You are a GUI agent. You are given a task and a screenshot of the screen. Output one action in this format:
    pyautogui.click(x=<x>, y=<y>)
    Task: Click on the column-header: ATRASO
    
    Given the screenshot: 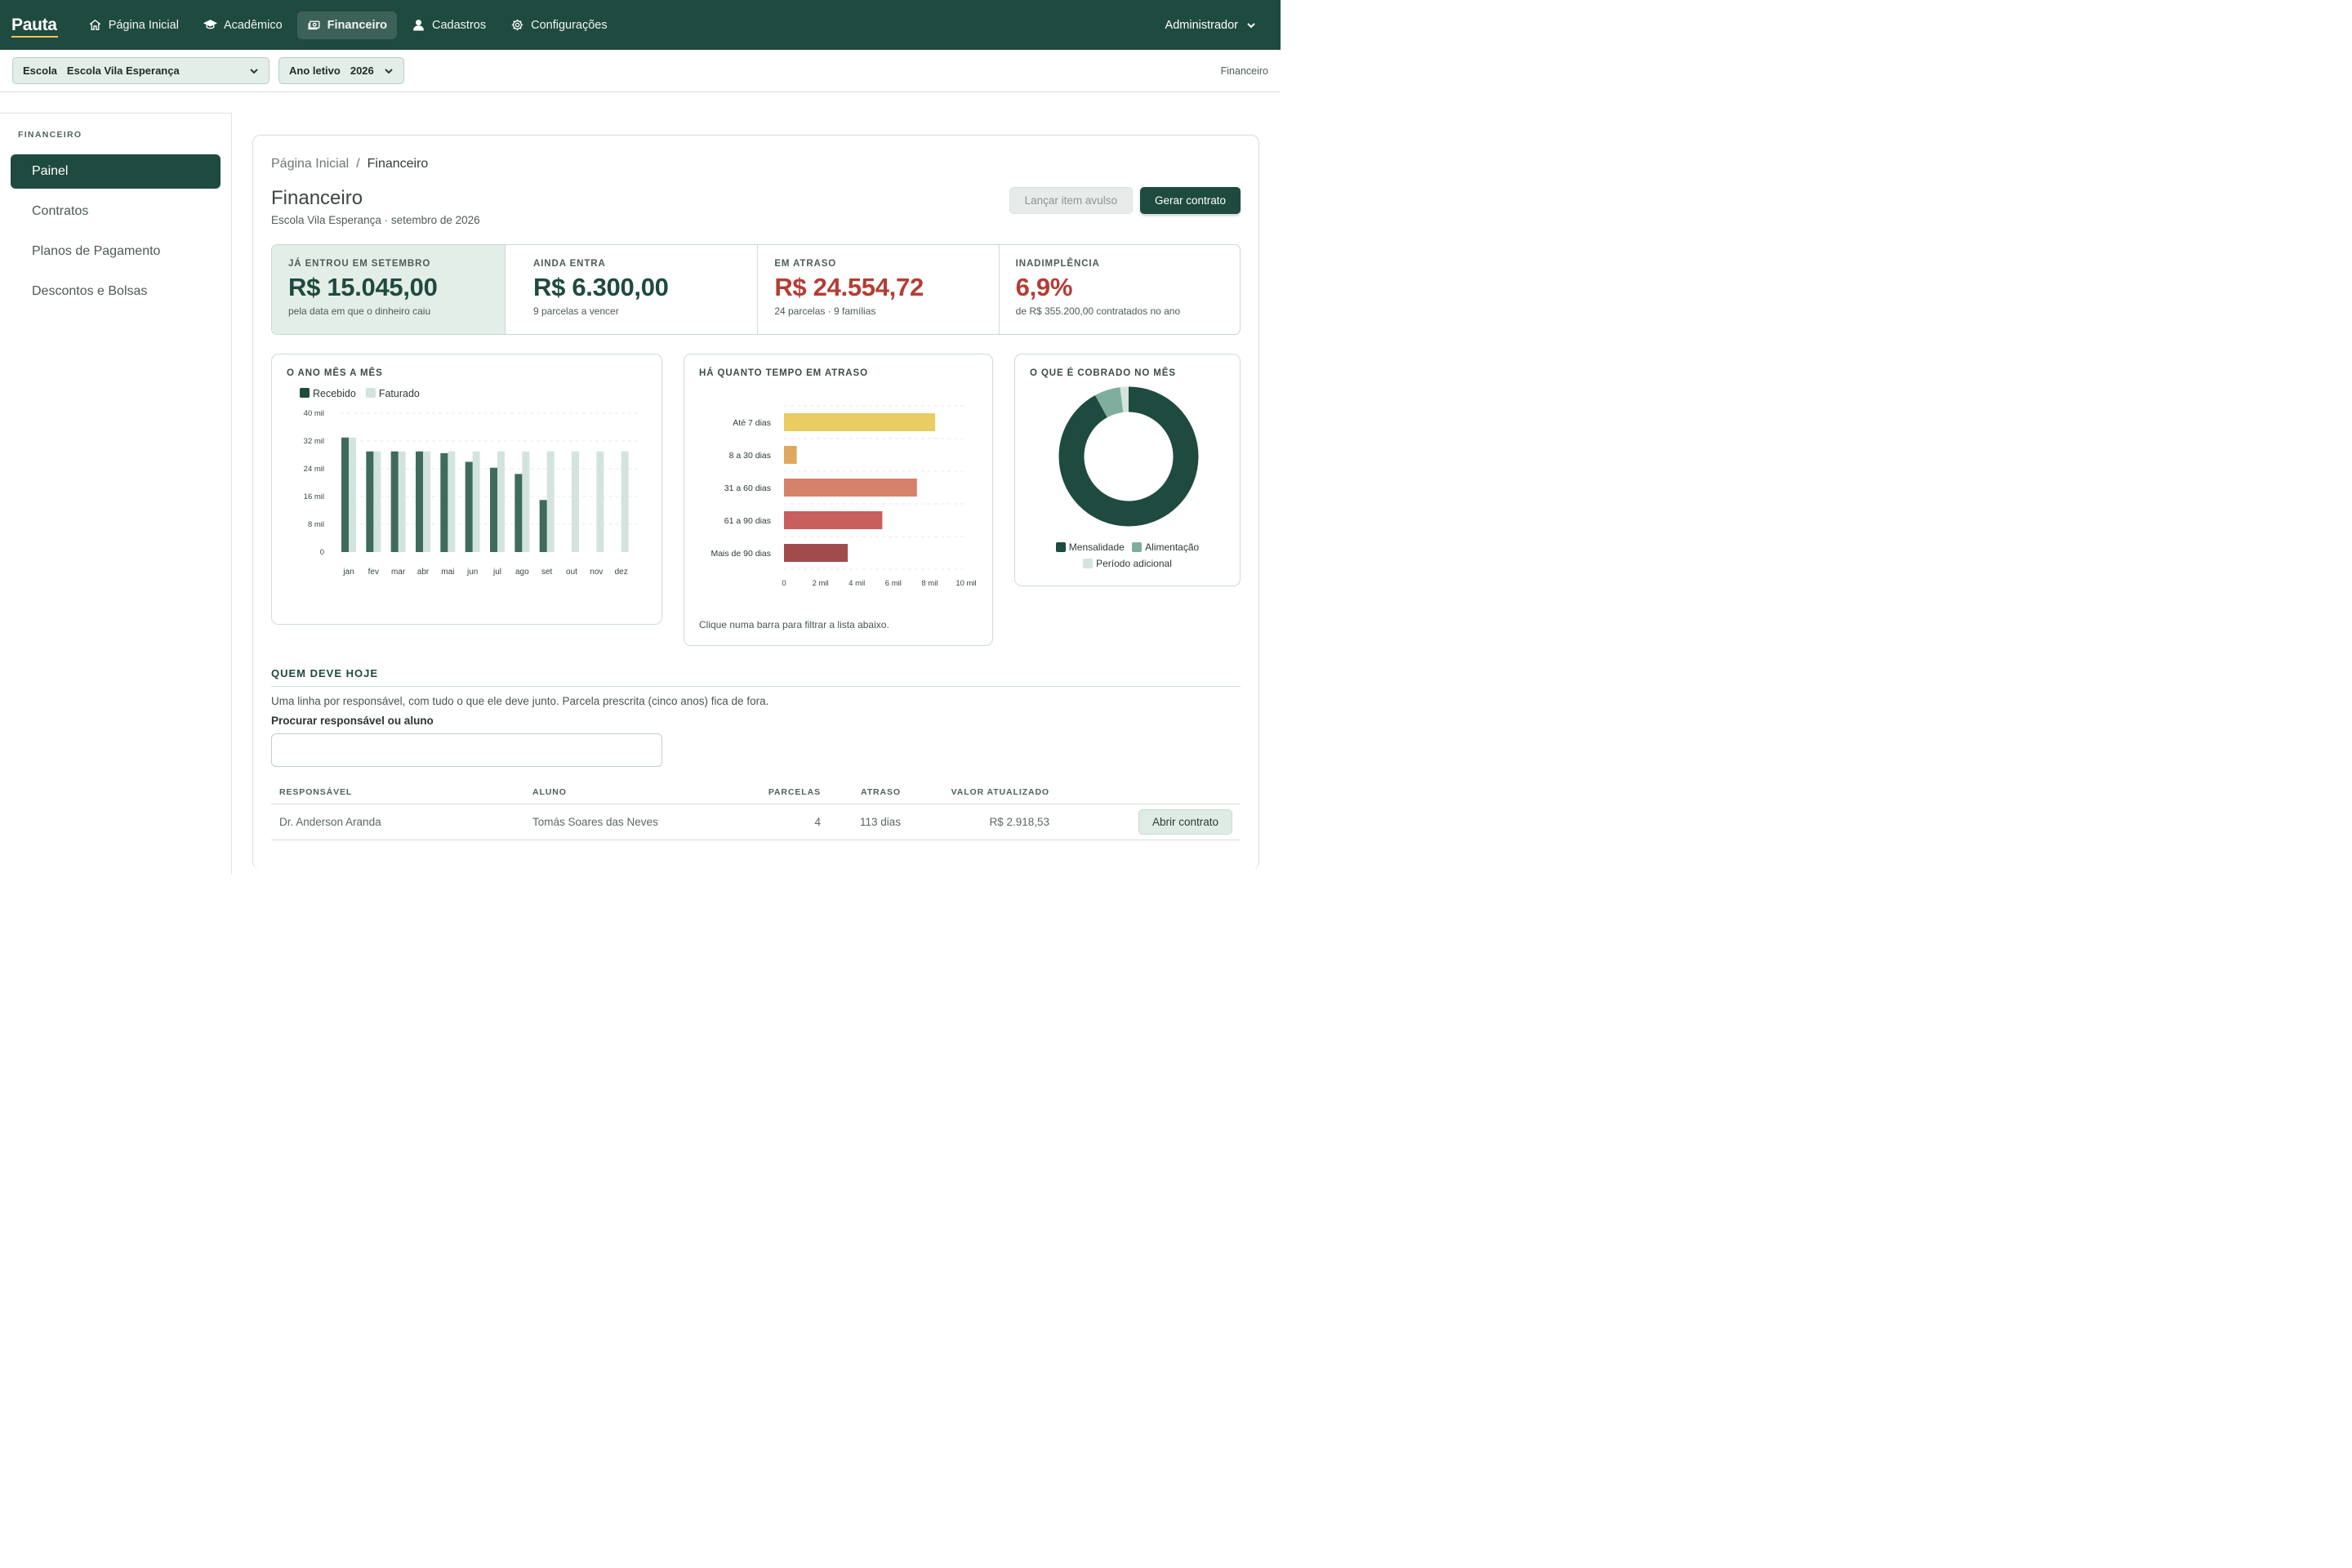 What is the action you would take?
    pyautogui.click(x=869, y=793)
    